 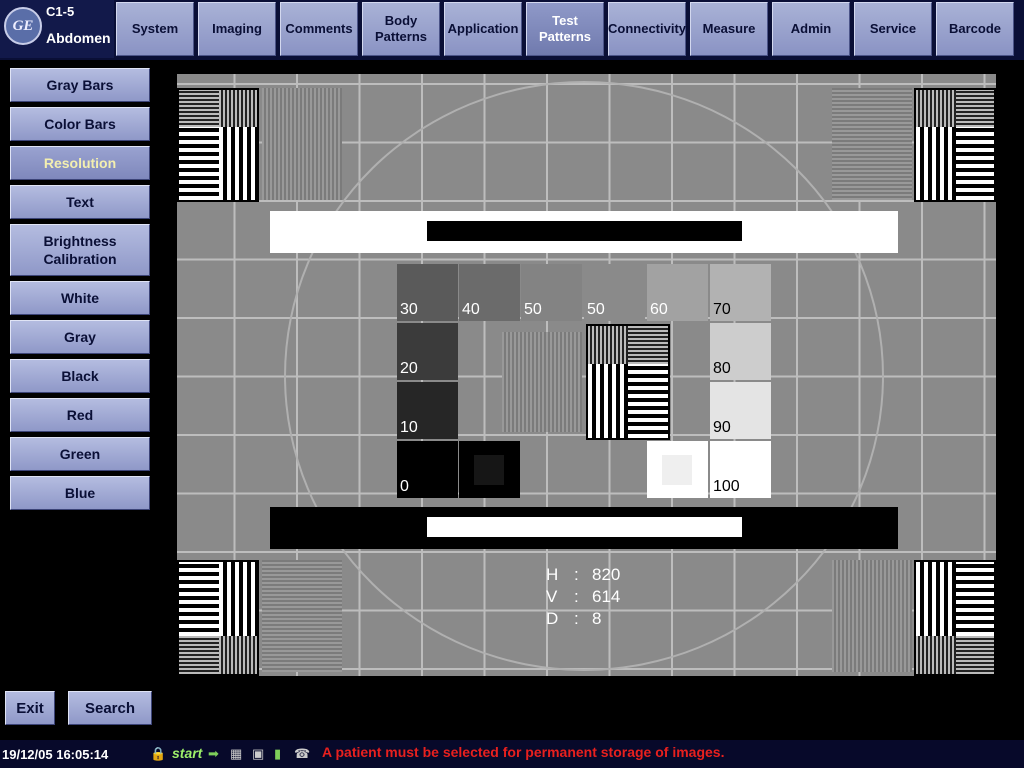 What do you see at coordinates (258, 753) in the screenshot?
I see `network-offline-icon: ▣` at bounding box center [258, 753].